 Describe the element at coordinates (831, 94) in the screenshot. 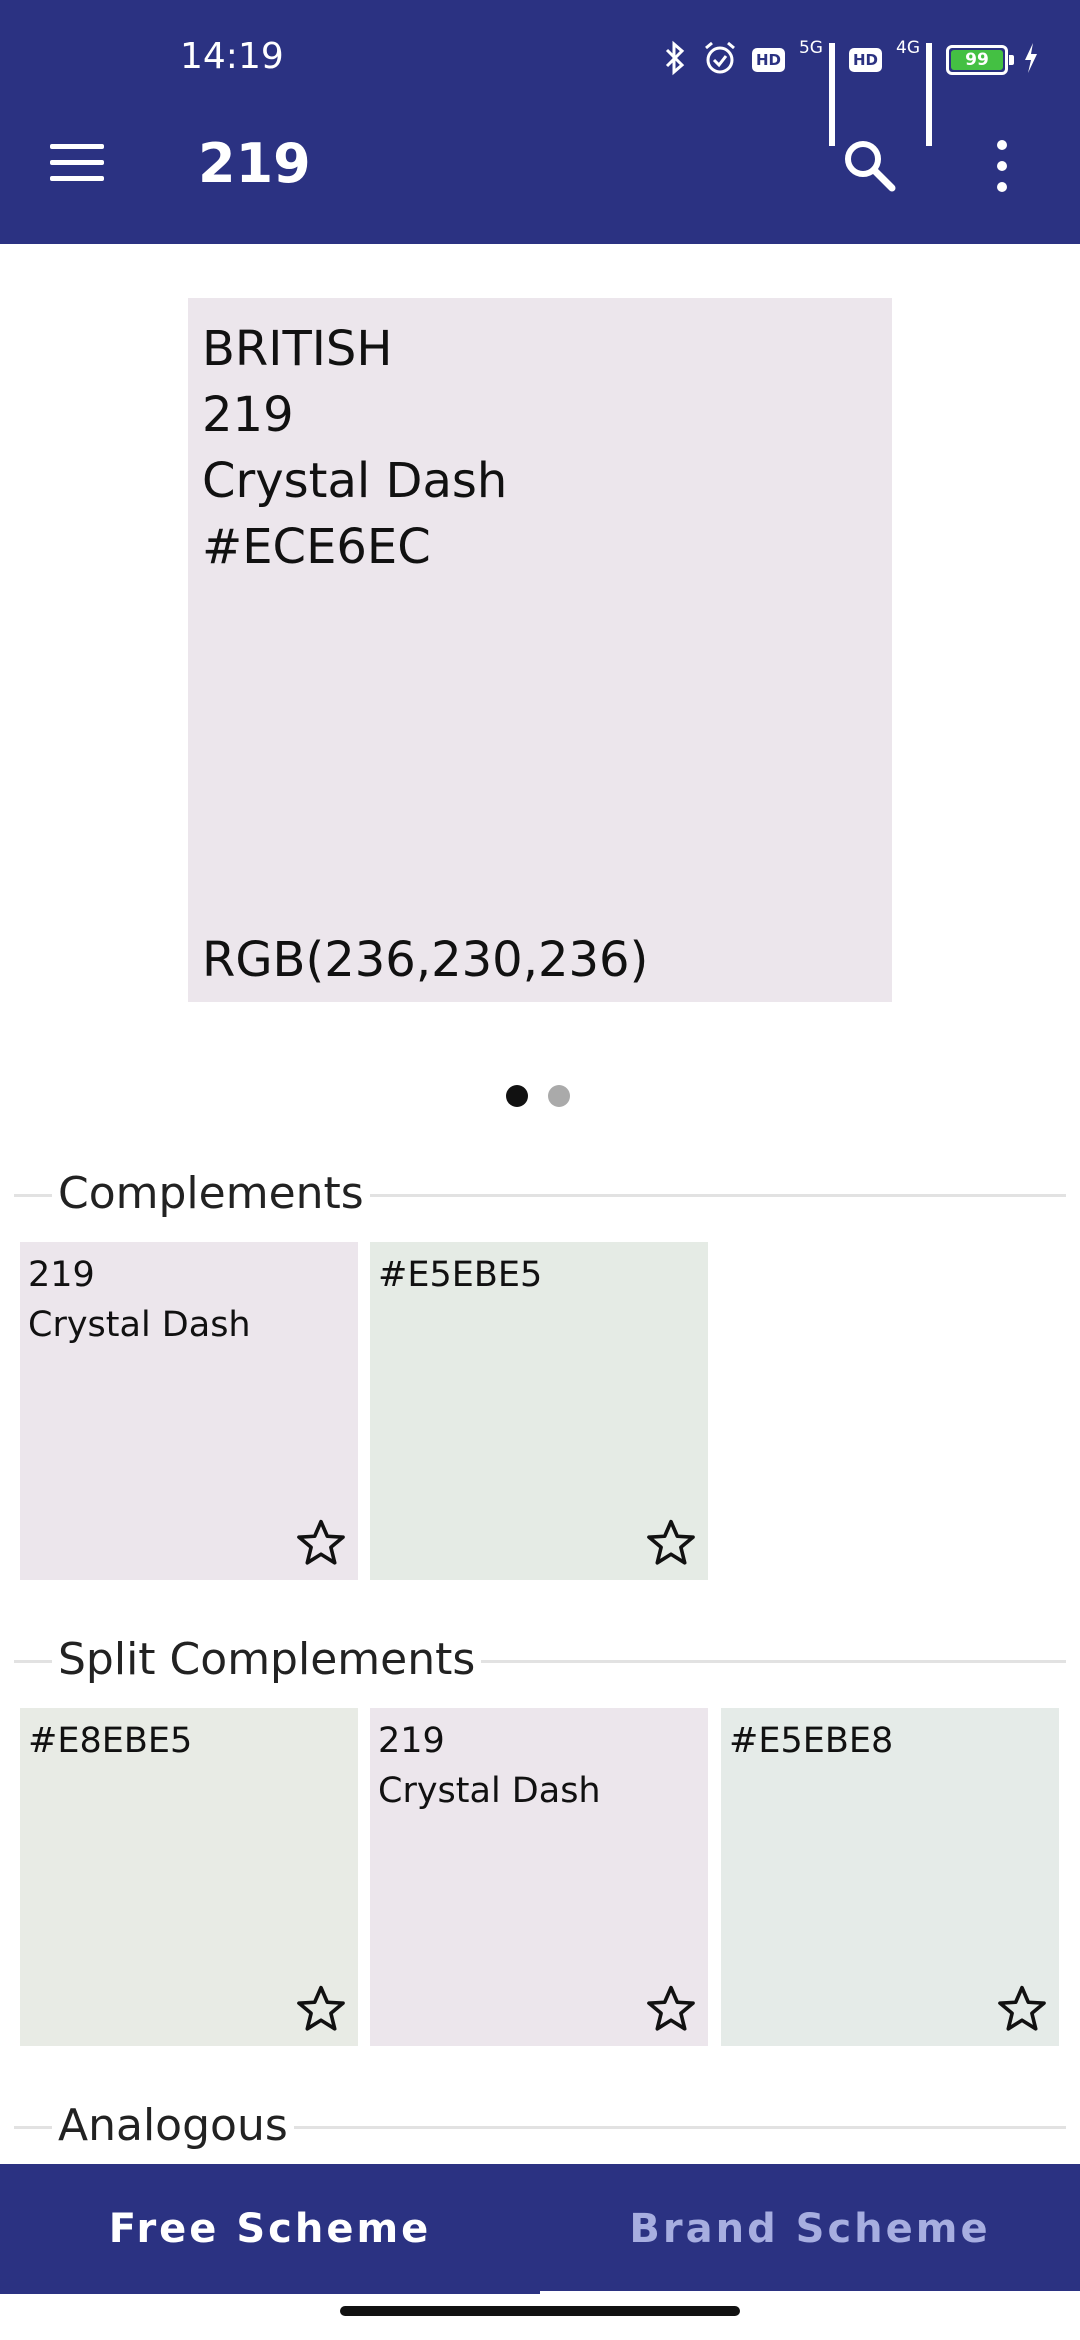

I see `signal-icon` at that location.